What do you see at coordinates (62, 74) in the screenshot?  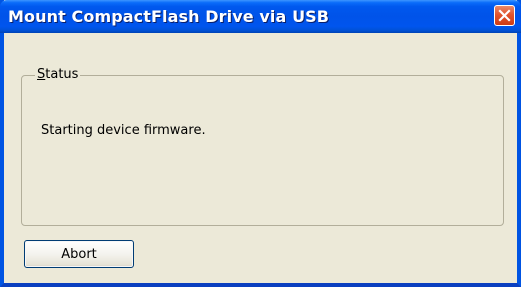 I see `status-legend-rest: tatus` at bounding box center [62, 74].